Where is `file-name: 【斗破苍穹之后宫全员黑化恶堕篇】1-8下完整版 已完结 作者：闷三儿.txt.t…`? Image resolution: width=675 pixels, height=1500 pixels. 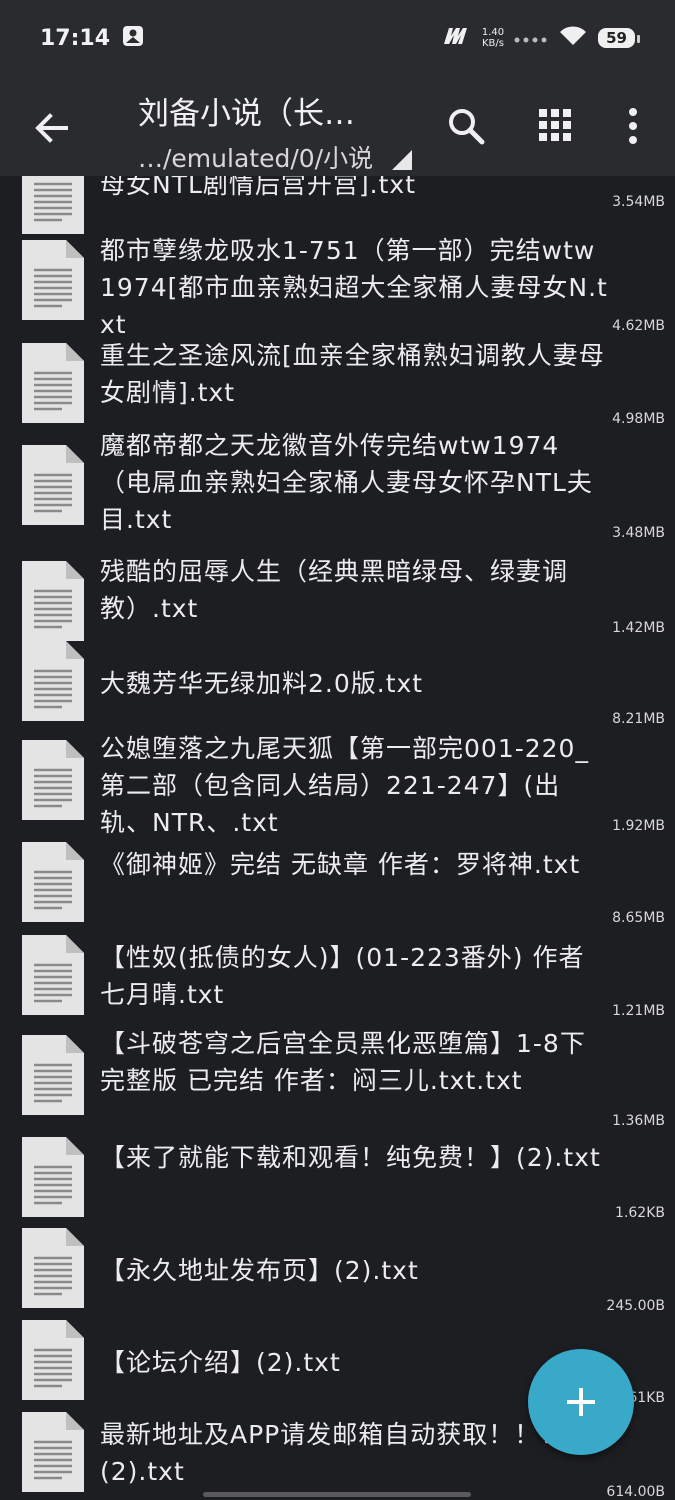 file-name: 【斗破苍穹之后宫全员黑化恶堕篇】1-8下完整版 已完结 作者：闷三儿.txt.t… is located at coordinates (343, 1062).